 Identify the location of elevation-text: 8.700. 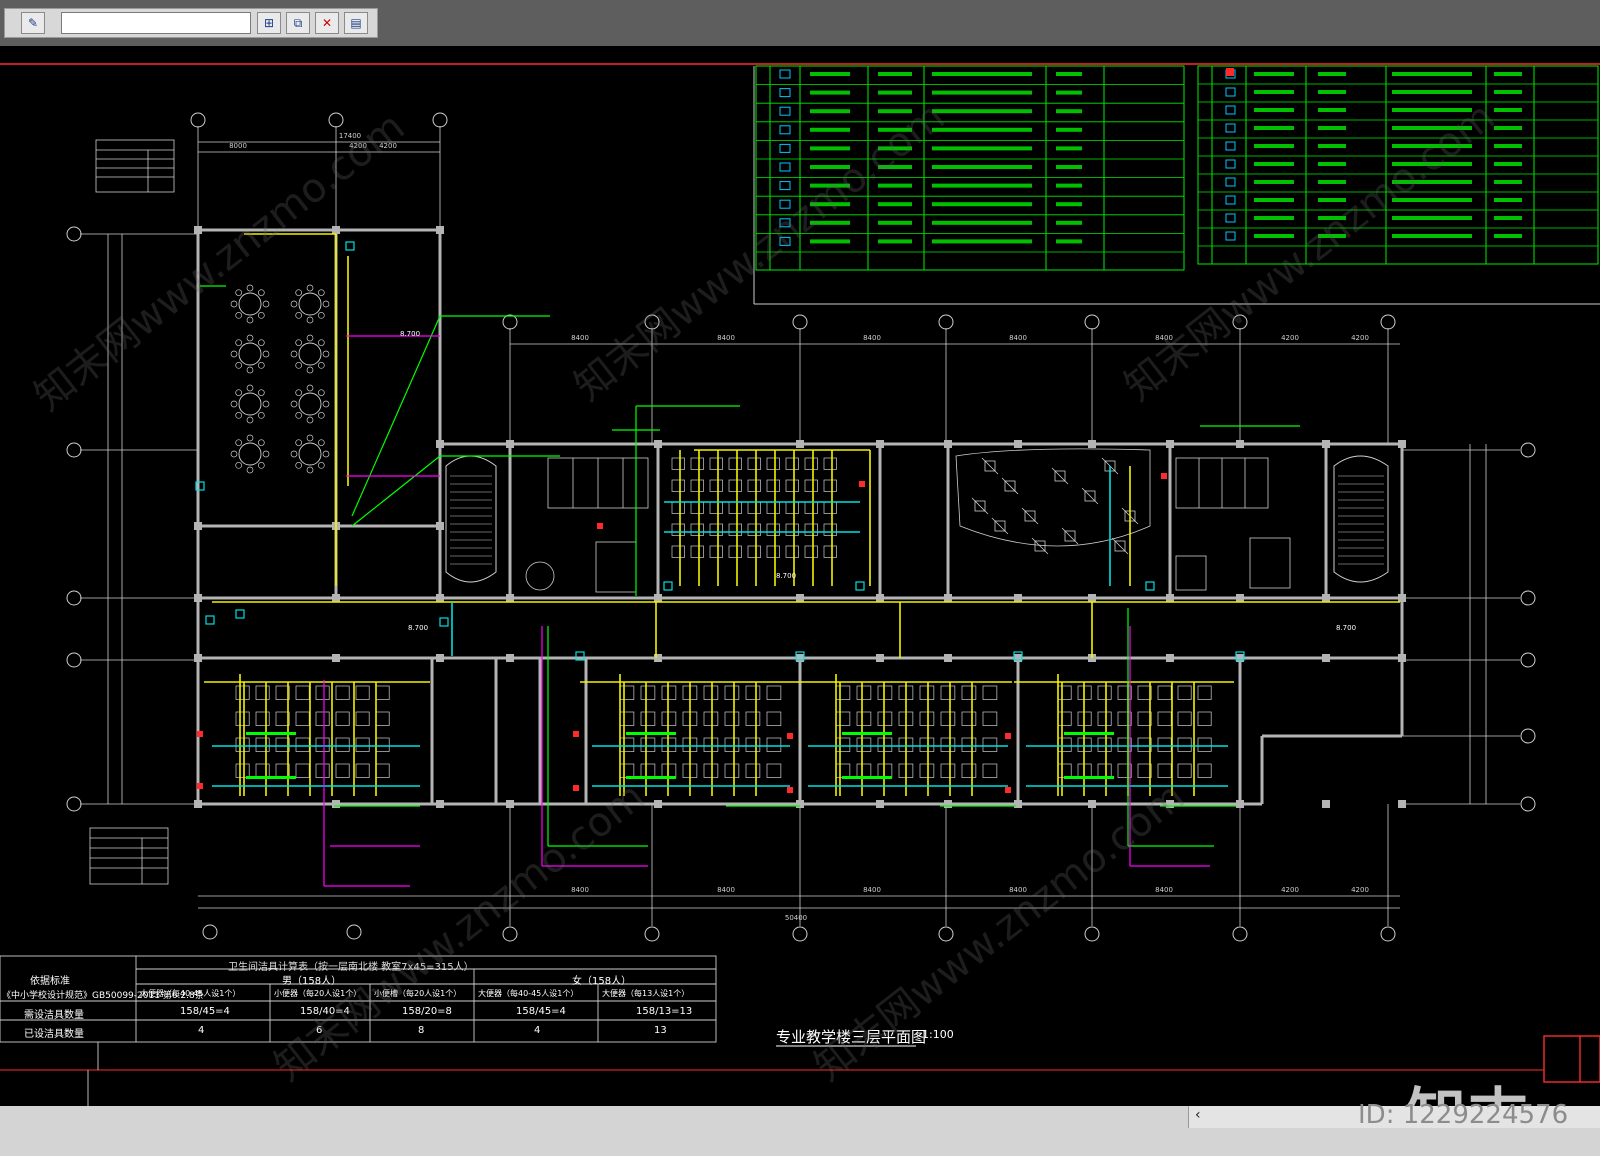
(418, 628).